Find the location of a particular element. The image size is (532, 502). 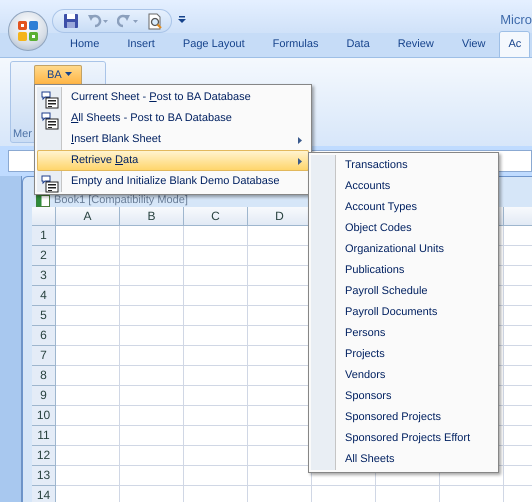

ba-dropdown-button: BA is located at coordinates (58, 75).